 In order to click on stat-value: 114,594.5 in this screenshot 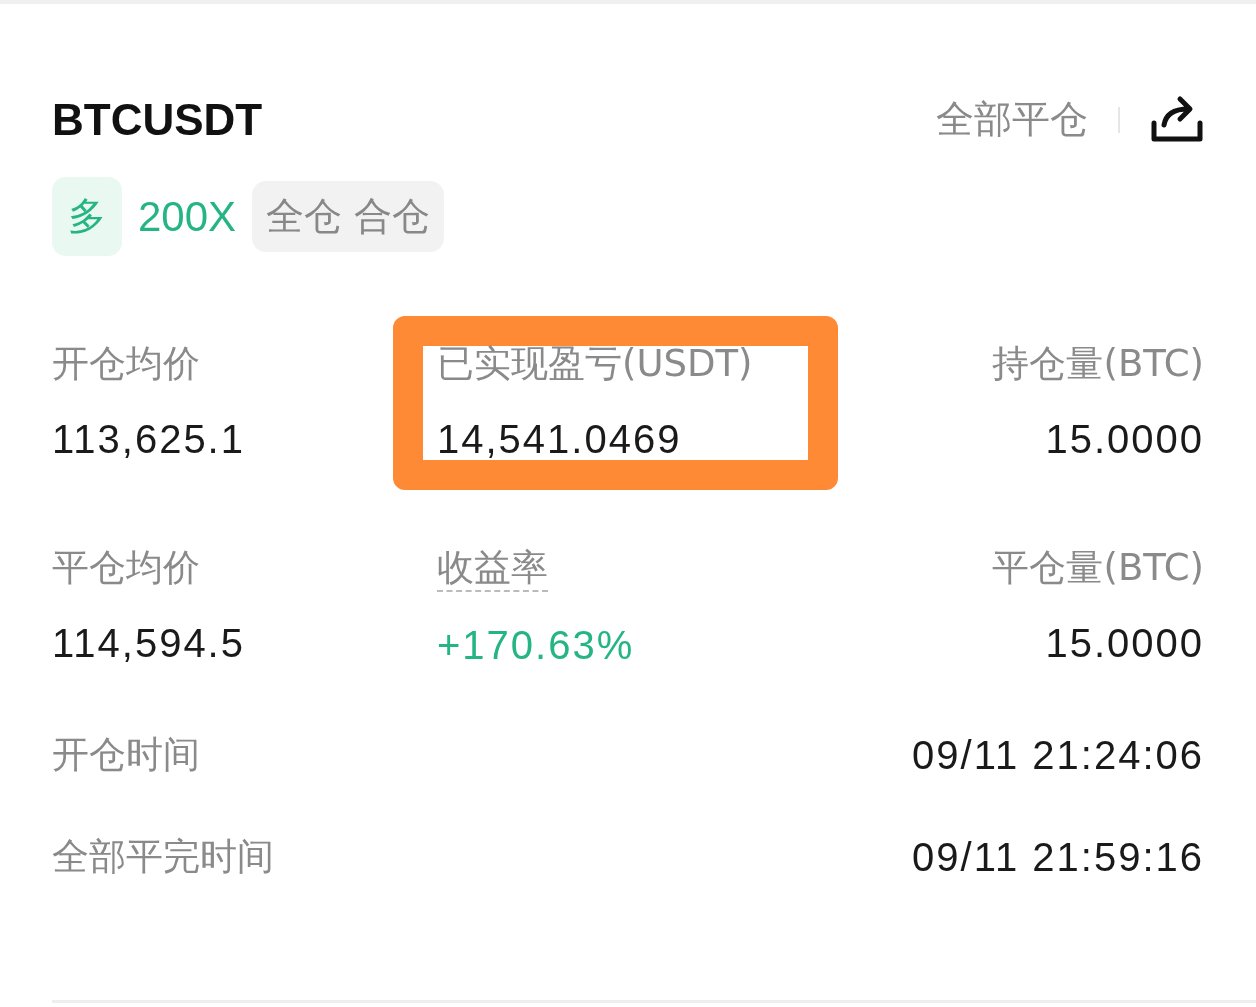, I will do `click(149, 643)`.